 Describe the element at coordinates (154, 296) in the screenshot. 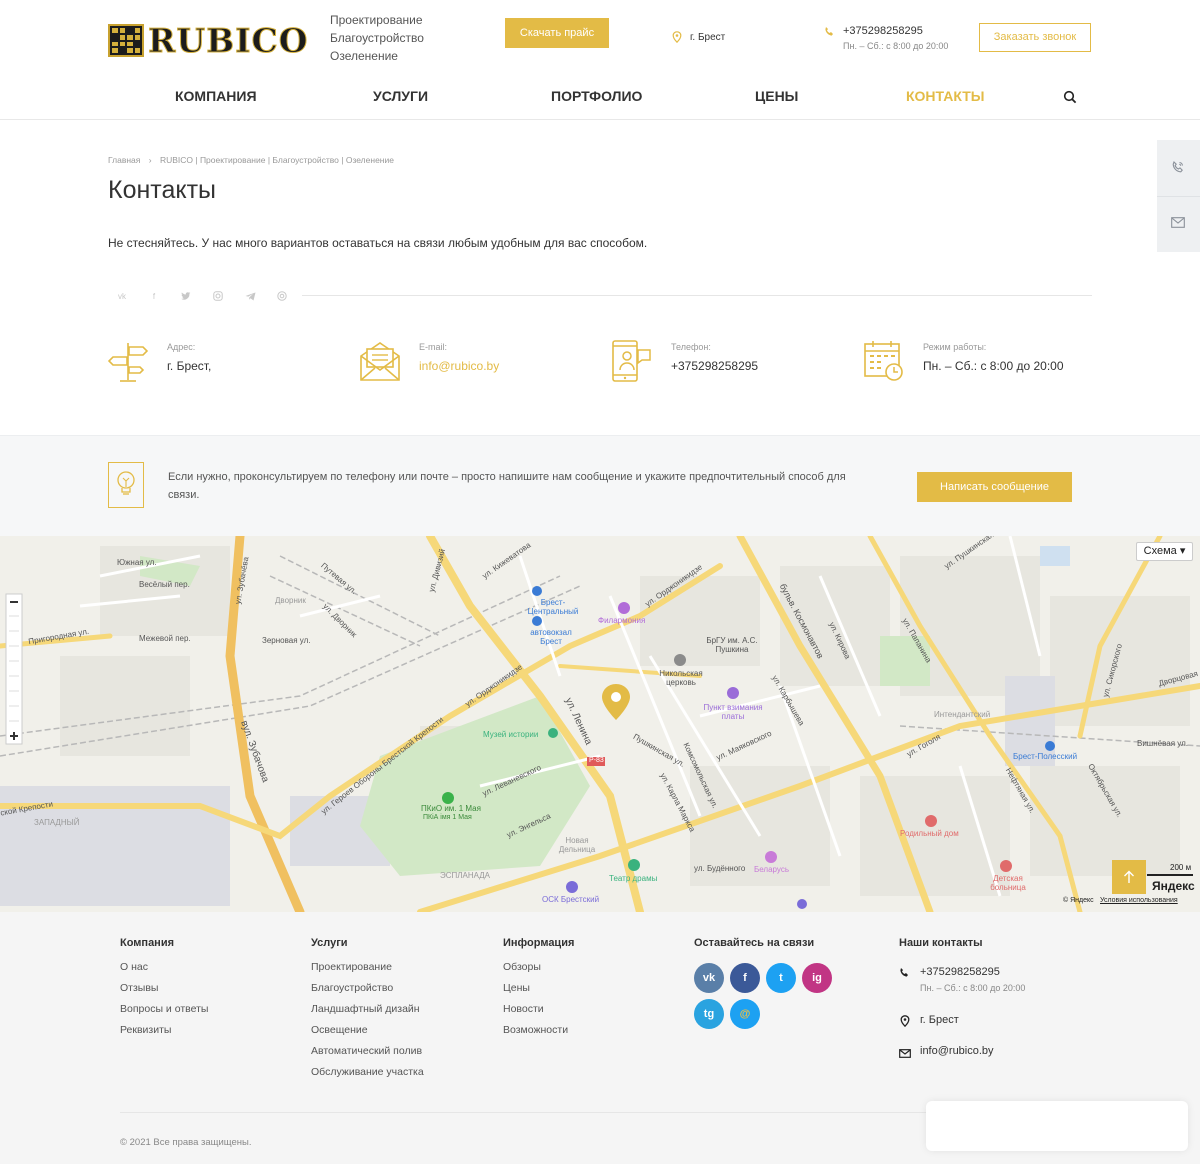

I see `facebook-icon: f` at that location.